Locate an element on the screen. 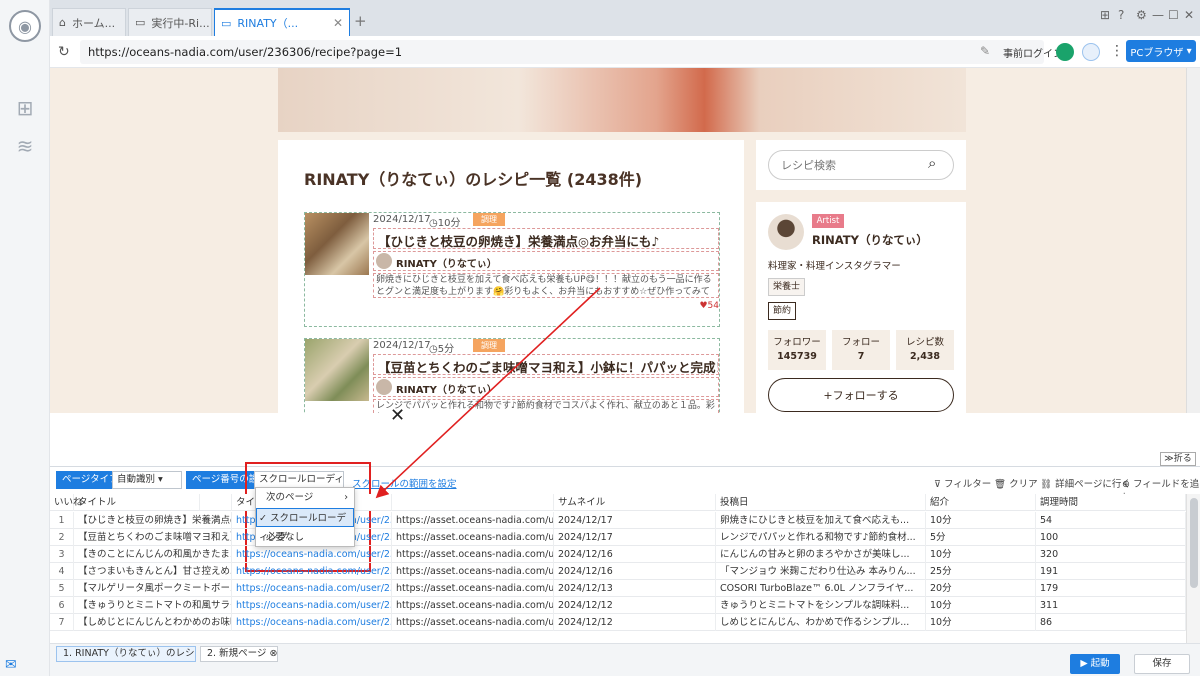  column-header: 調理時間 is located at coordinates (1111, 502).